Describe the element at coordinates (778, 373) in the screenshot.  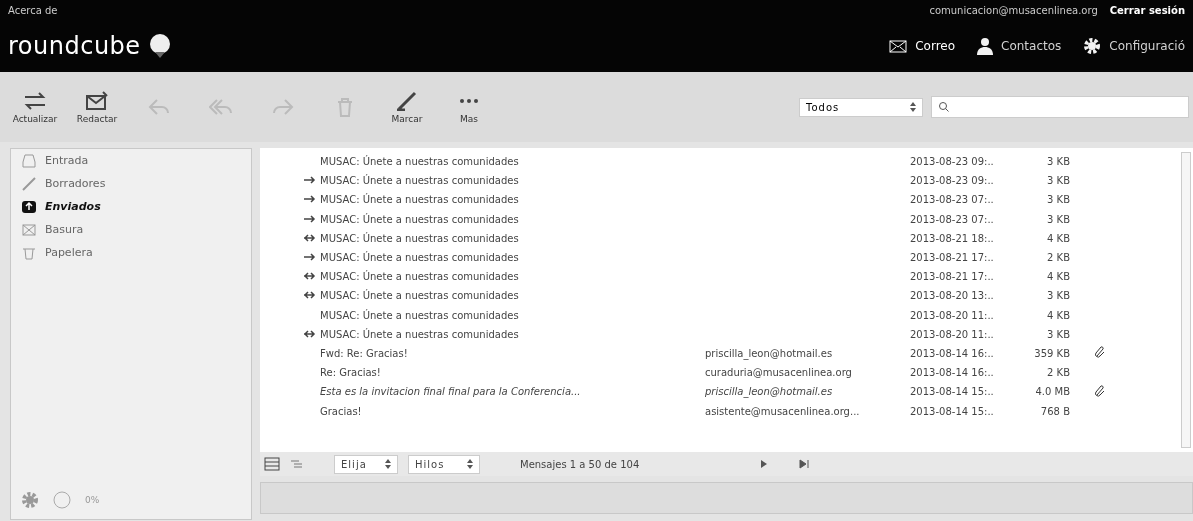
I see `recipient-text: curaduria@musacenlinea.org` at that location.